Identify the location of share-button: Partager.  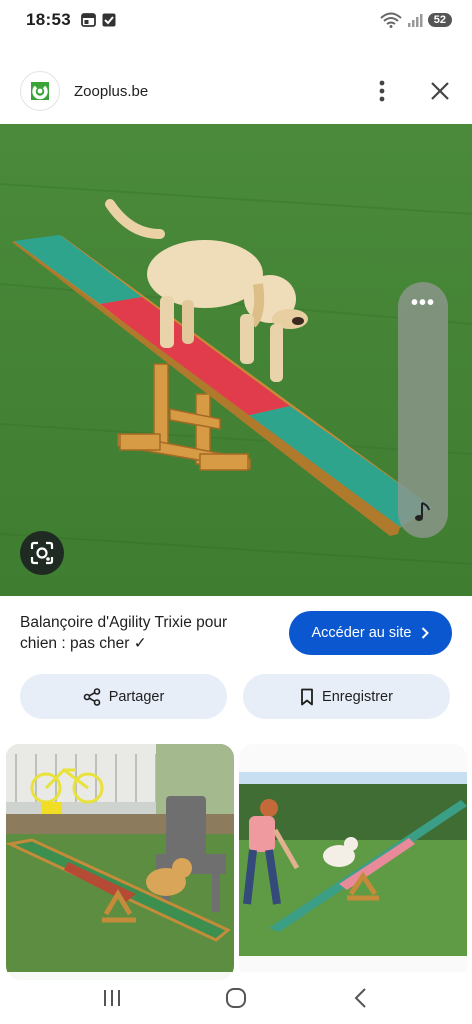
(123, 696).